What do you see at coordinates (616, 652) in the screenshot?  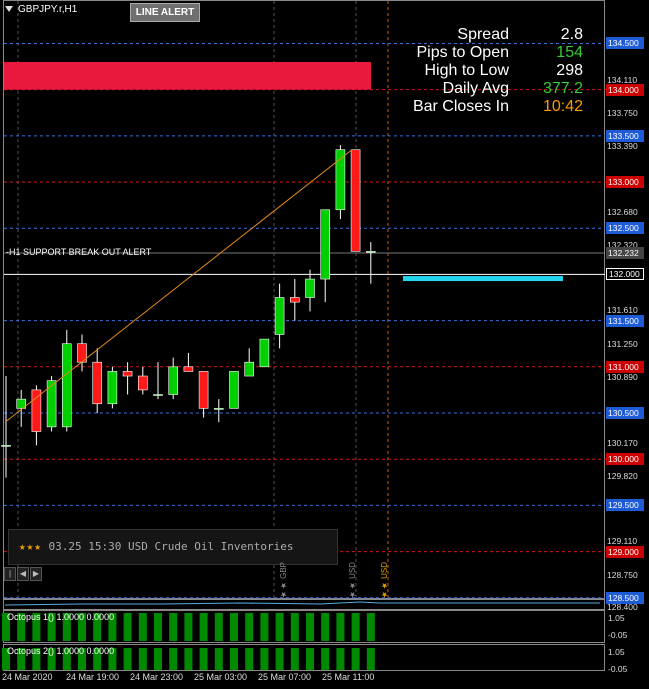 I see `octopus-2-axis-top: 1.05` at bounding box center [616, 652].